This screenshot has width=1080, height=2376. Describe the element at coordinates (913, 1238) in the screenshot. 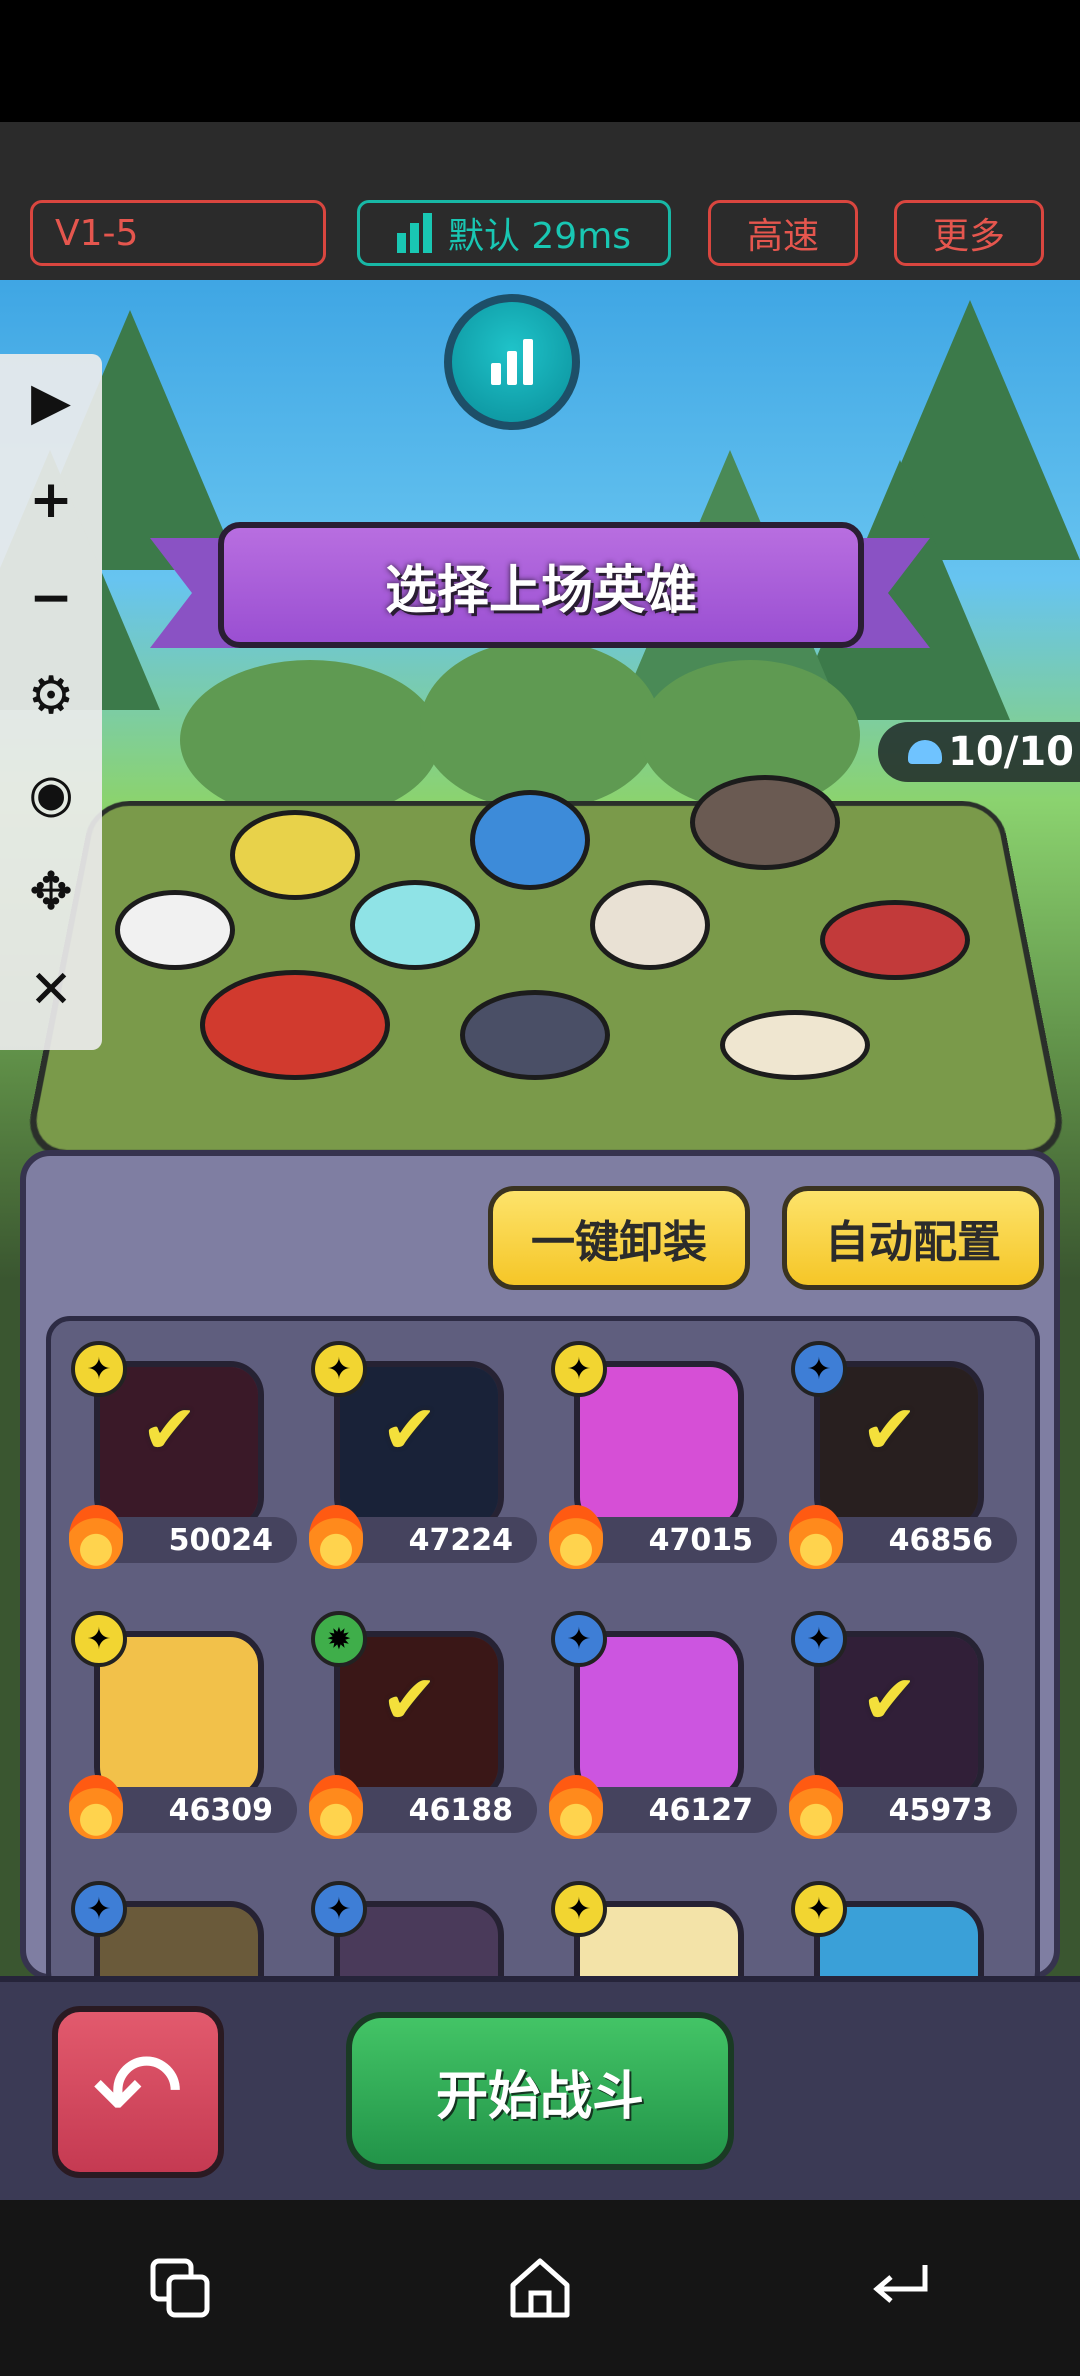

I see `auto-config-button: 自动配置` at that location.